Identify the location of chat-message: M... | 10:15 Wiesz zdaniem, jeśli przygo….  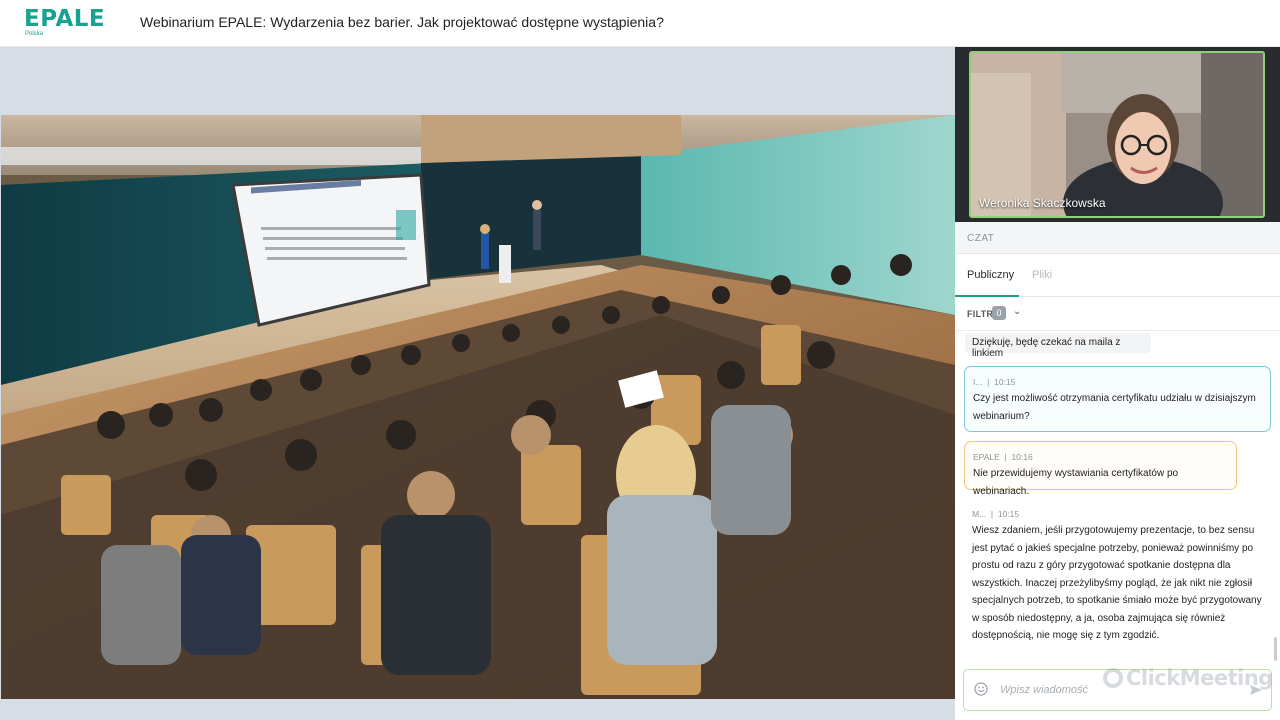
(1117, 574).